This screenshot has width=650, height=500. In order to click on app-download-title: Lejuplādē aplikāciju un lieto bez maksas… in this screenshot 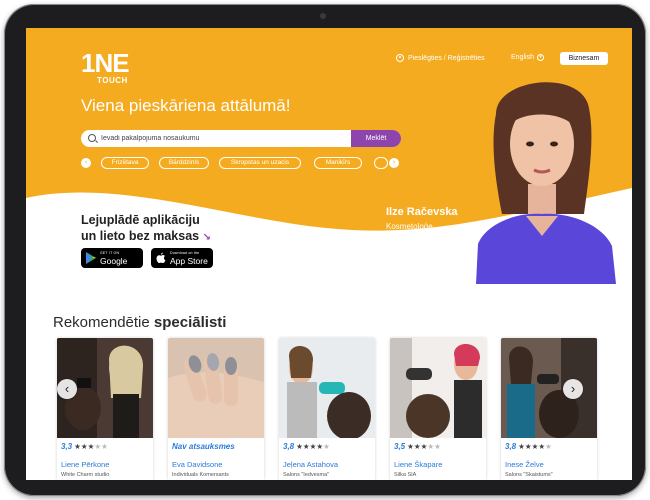, I will do `click(146, 229)`.